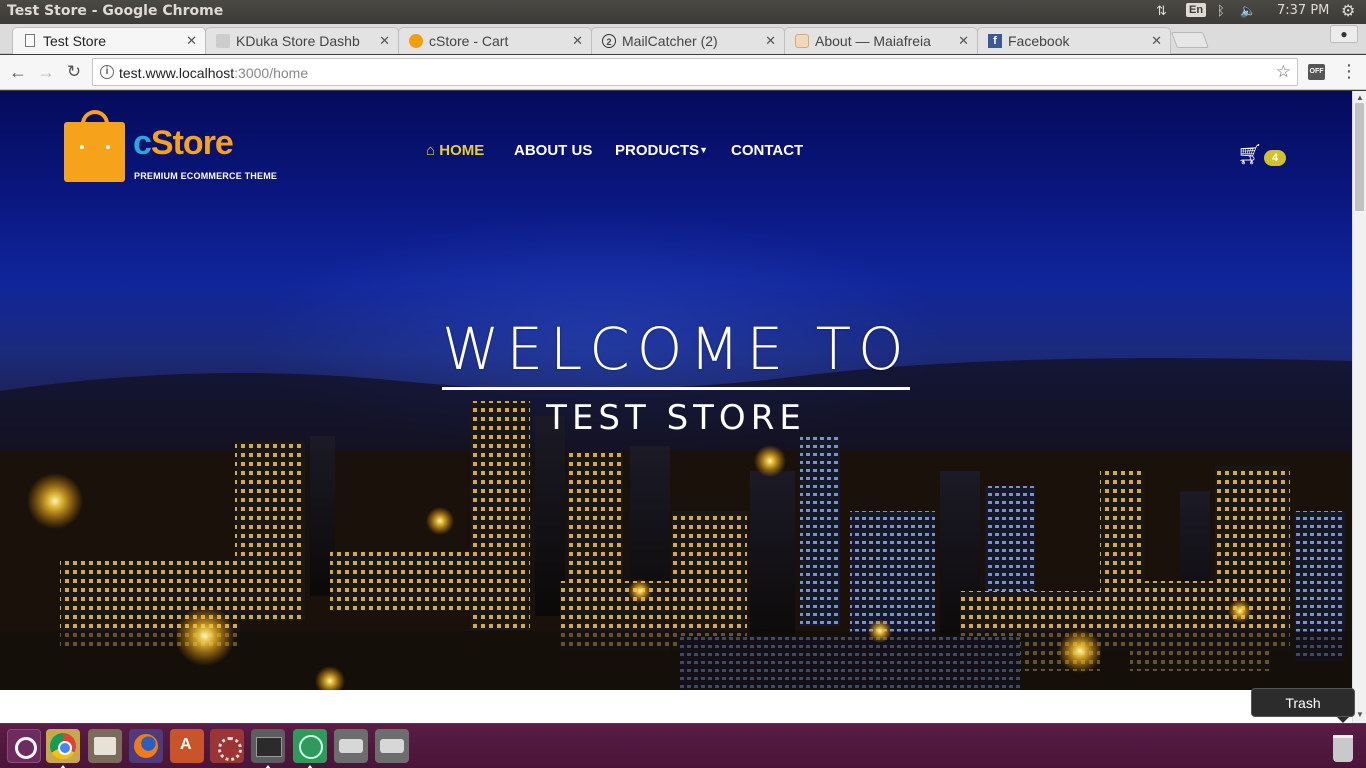 The height and width of the screenshot is (768, 1366). I want to click on tab-facebook: f Facebook ✕, so click(1074, 40).